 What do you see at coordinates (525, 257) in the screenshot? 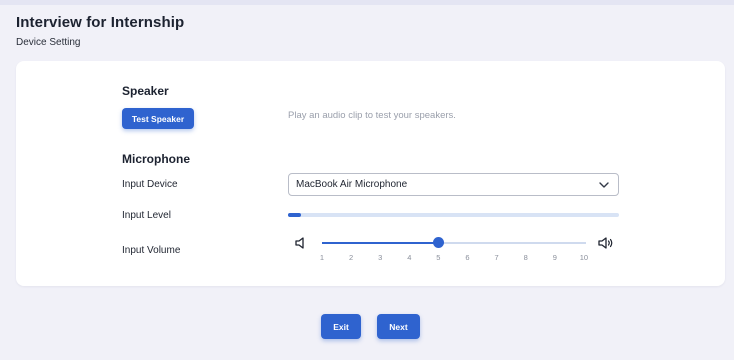
I see `volume-tick-label: 8` at bounding box center [525, 257].